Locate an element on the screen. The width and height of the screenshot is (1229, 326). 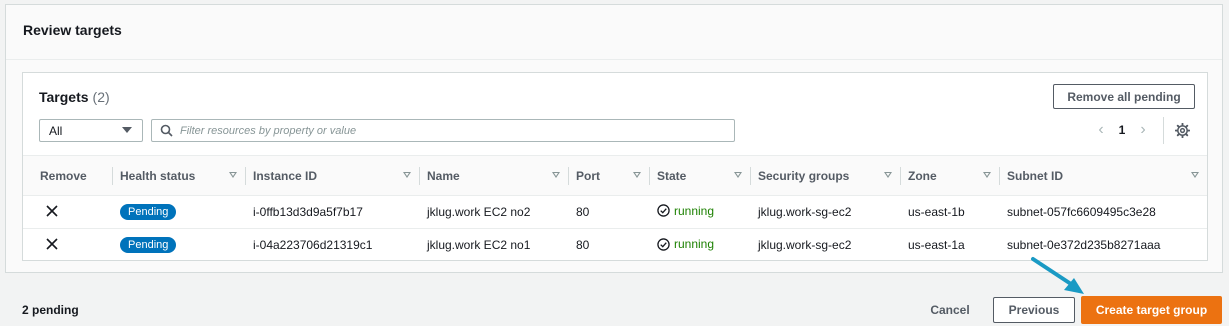
chevron-left-icon: ‹ is located at coordinates (1101, 130).